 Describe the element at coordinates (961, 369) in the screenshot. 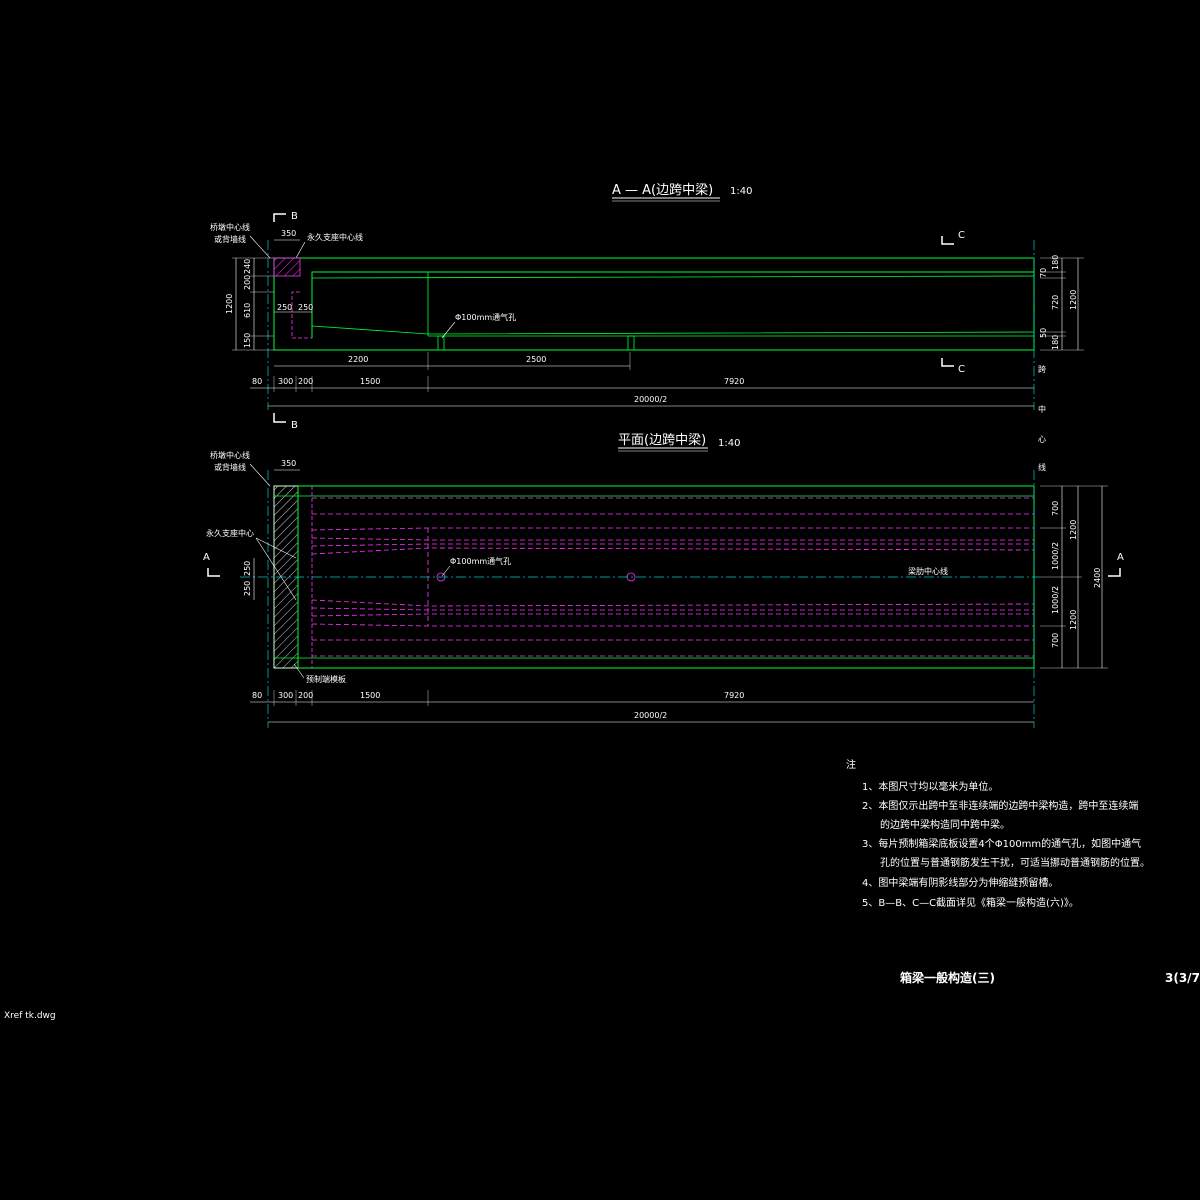

I see `cut-c-bottom: C` at that location.